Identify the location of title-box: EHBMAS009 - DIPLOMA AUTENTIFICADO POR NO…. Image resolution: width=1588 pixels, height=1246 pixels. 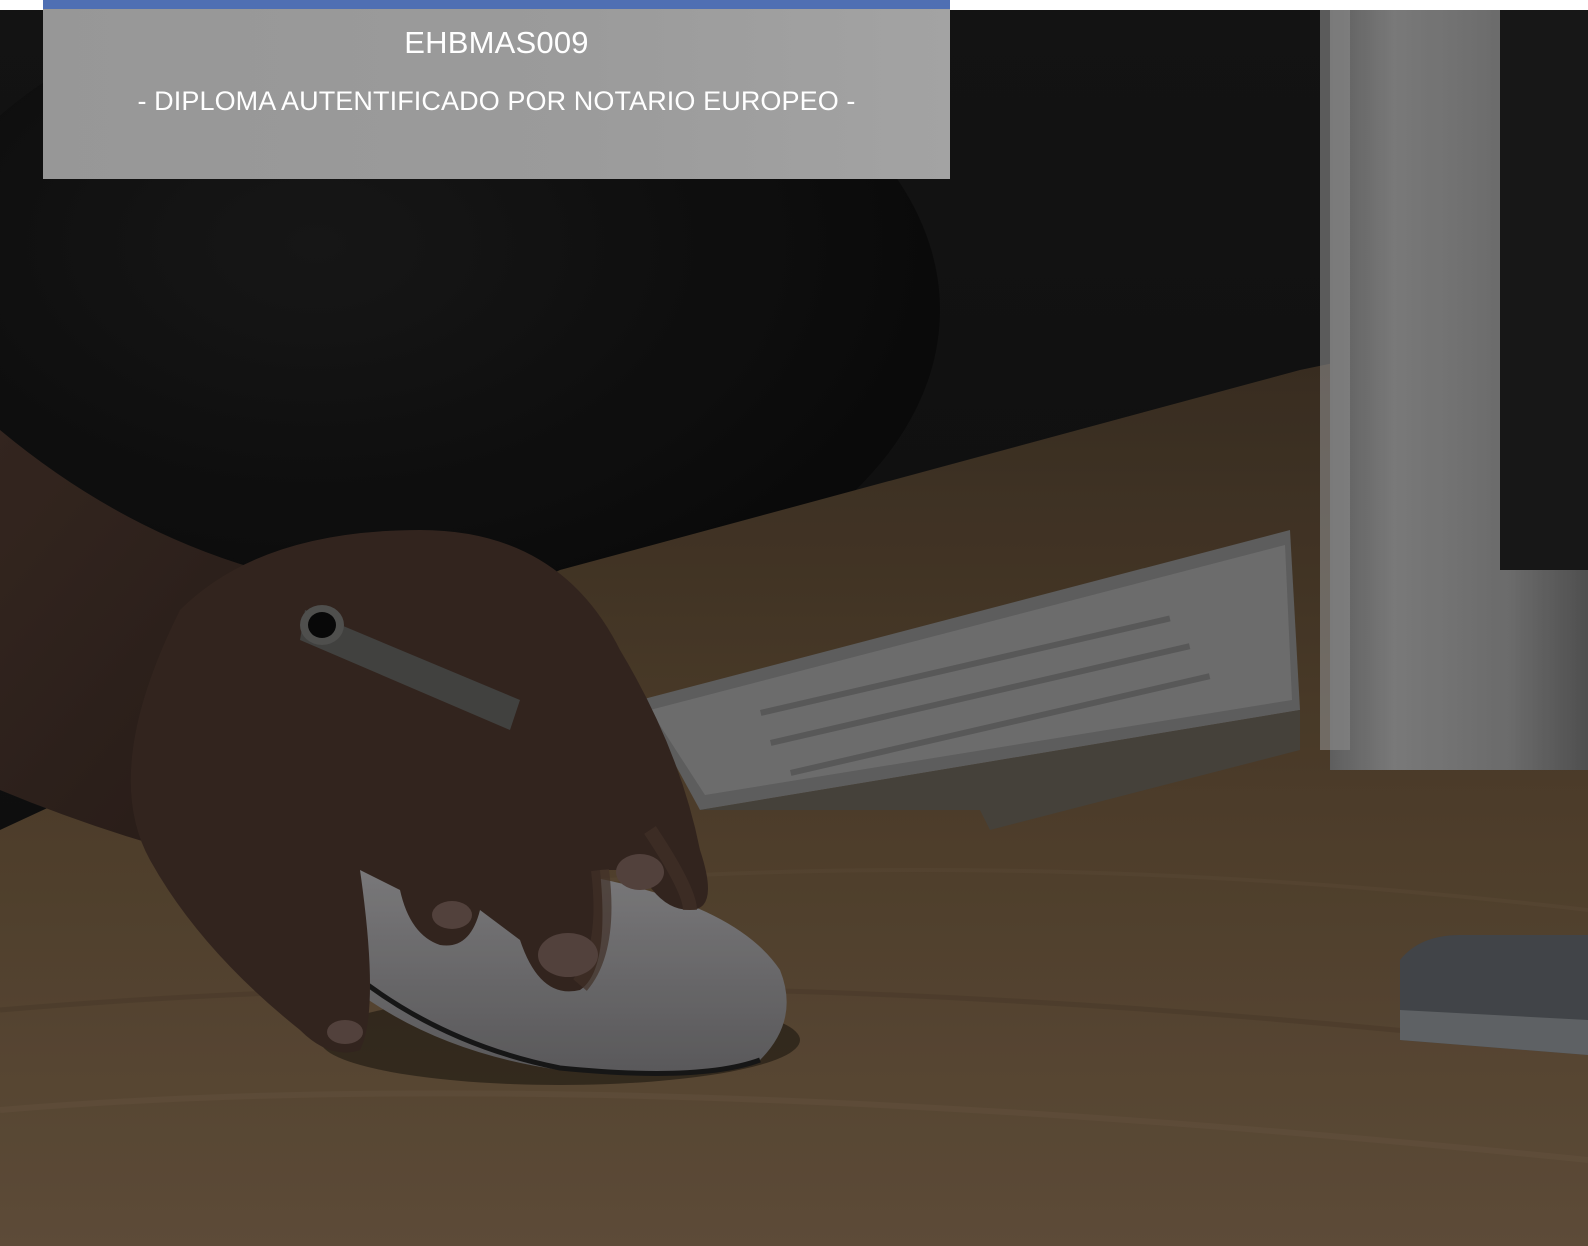
(496, 94).